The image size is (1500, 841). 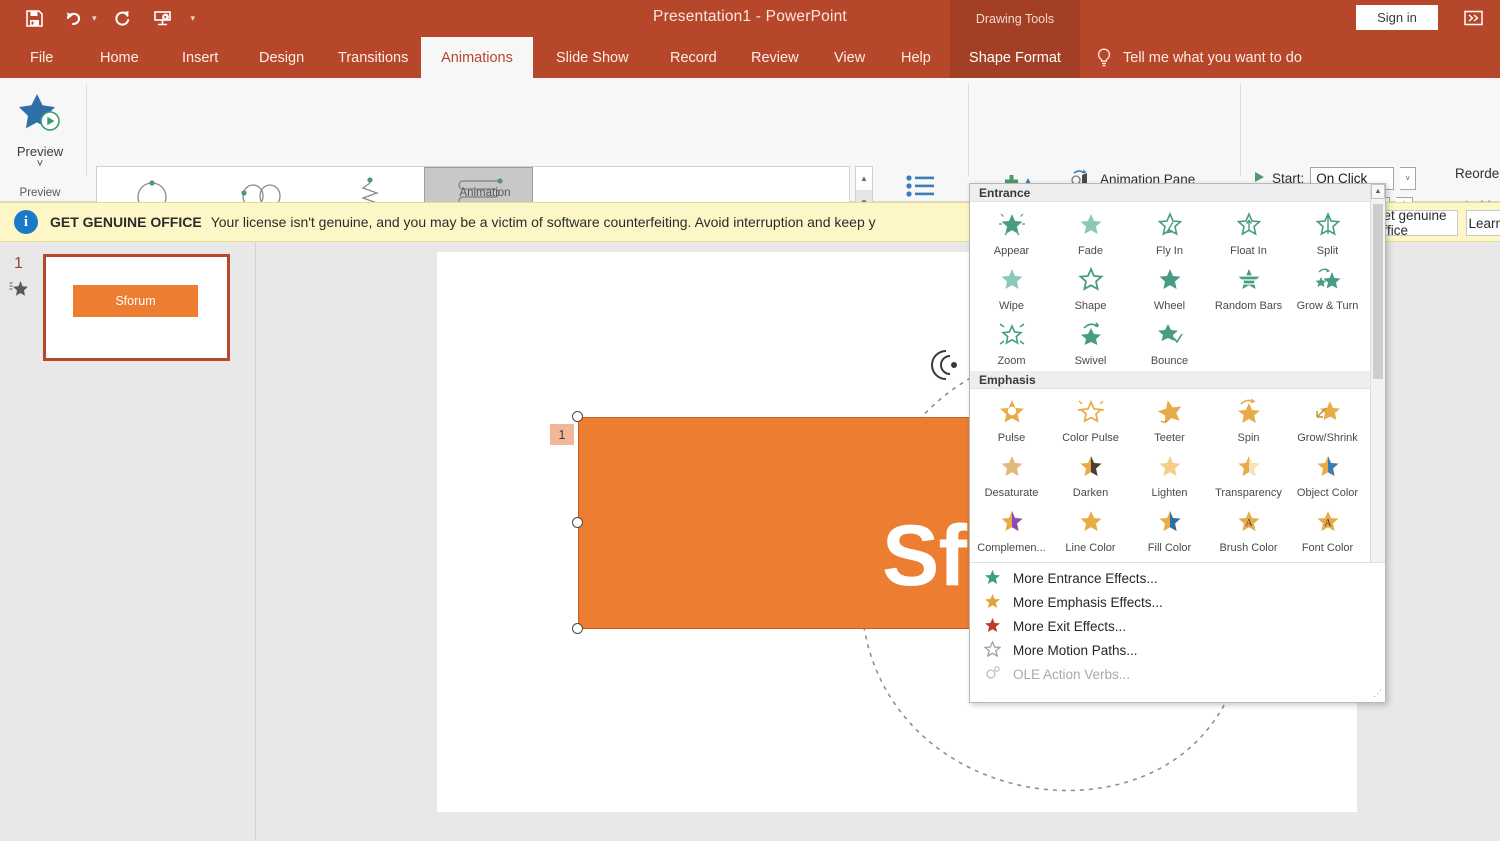 What do you see at coordinates (1170, 468) in the screenshot?
I see `lighten-star-icon` at bounding box center [1170, 468].